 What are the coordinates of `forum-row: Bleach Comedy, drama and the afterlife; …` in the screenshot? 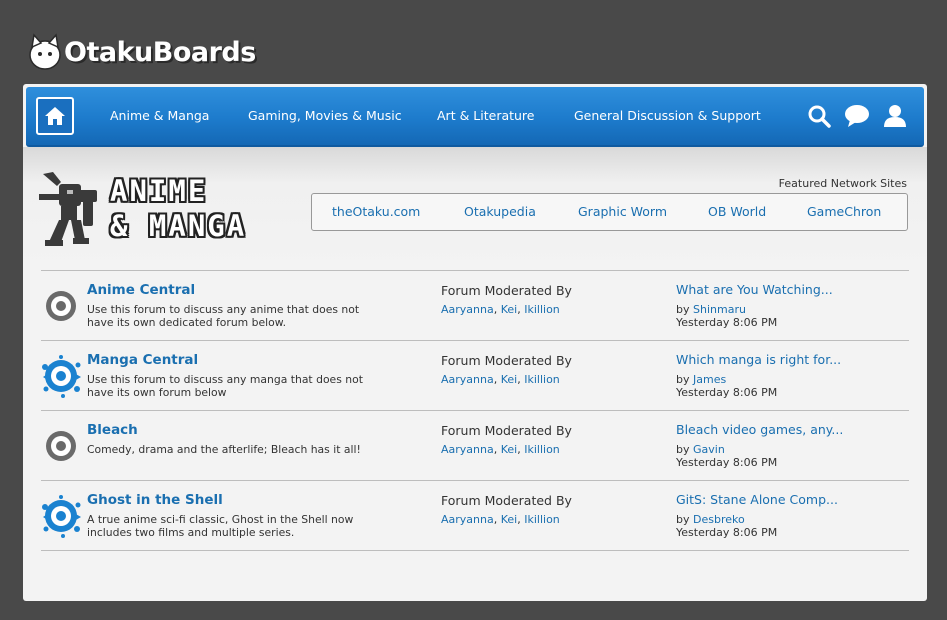 It's located at (475, 446).